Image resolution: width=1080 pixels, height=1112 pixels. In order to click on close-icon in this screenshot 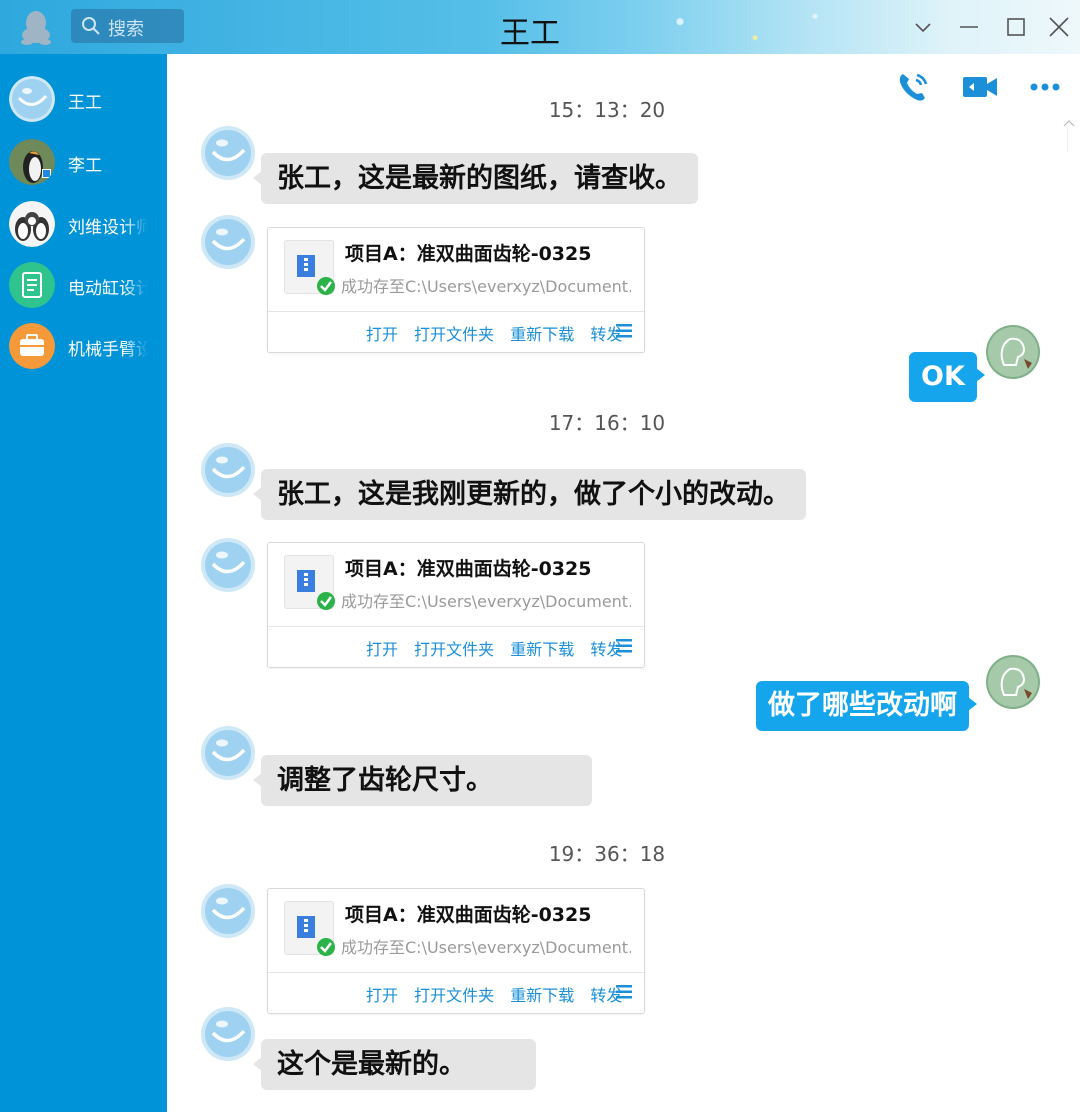, I will do `click(1059, 27)`.